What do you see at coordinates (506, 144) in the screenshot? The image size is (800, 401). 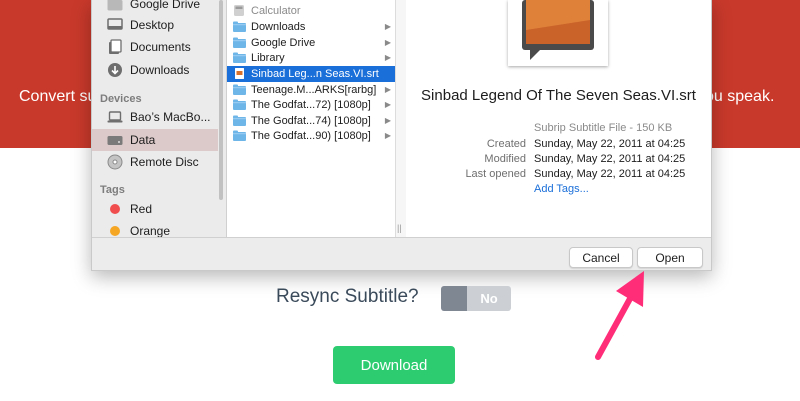 I see `created-label: Created` at bounding box center [506, 144].